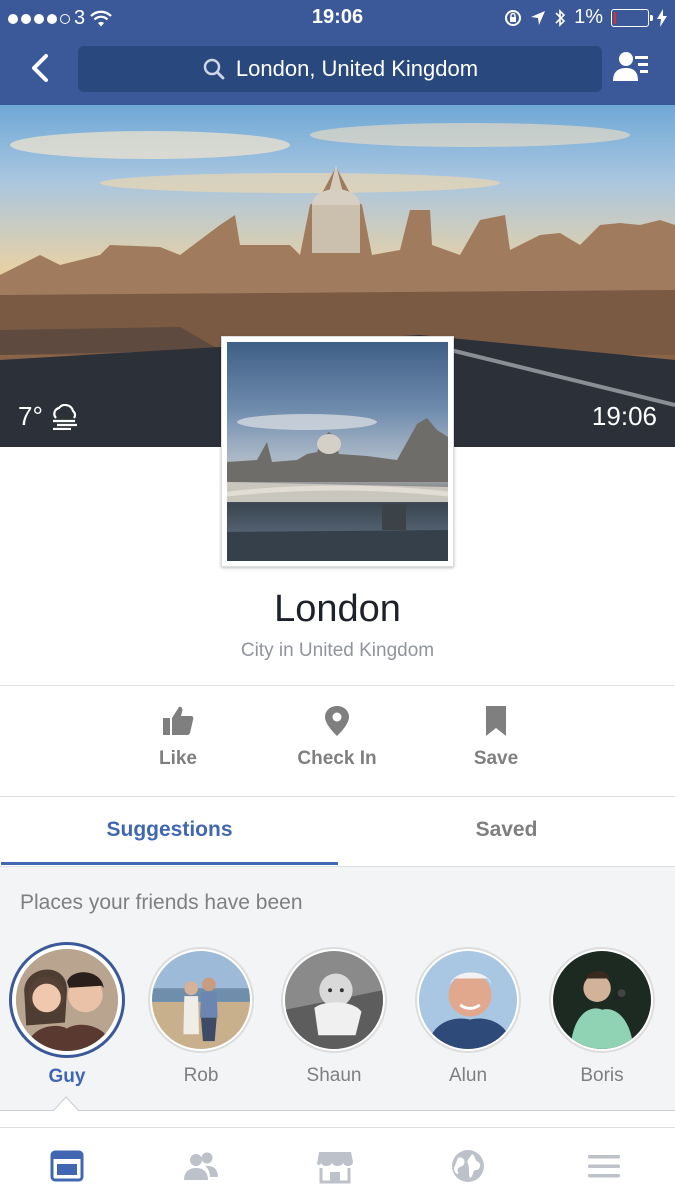 The height and width of the screenshot is (1200, 675). What do you see at coordinates (513, 17) in the screenshot?
I see `rotation-lock-icon` at bounding box center [513, 17].